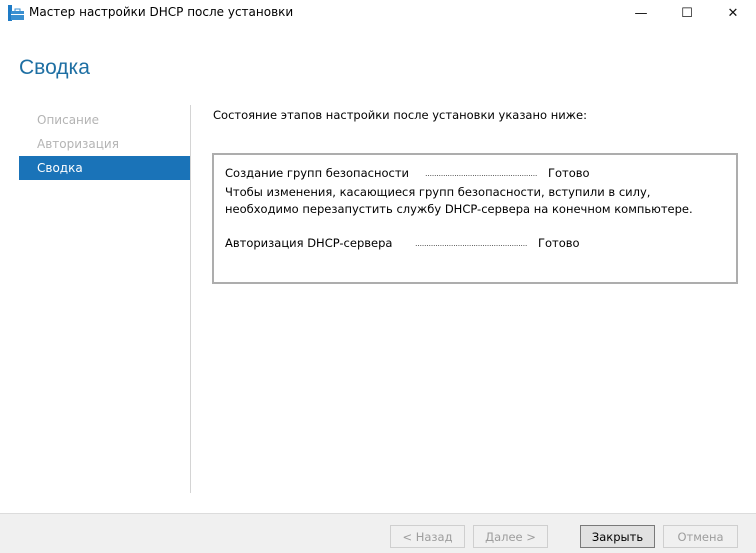 Image resolution: width=756 pixels, height=553 pixels. I want to click on divider, so click(190, 299).